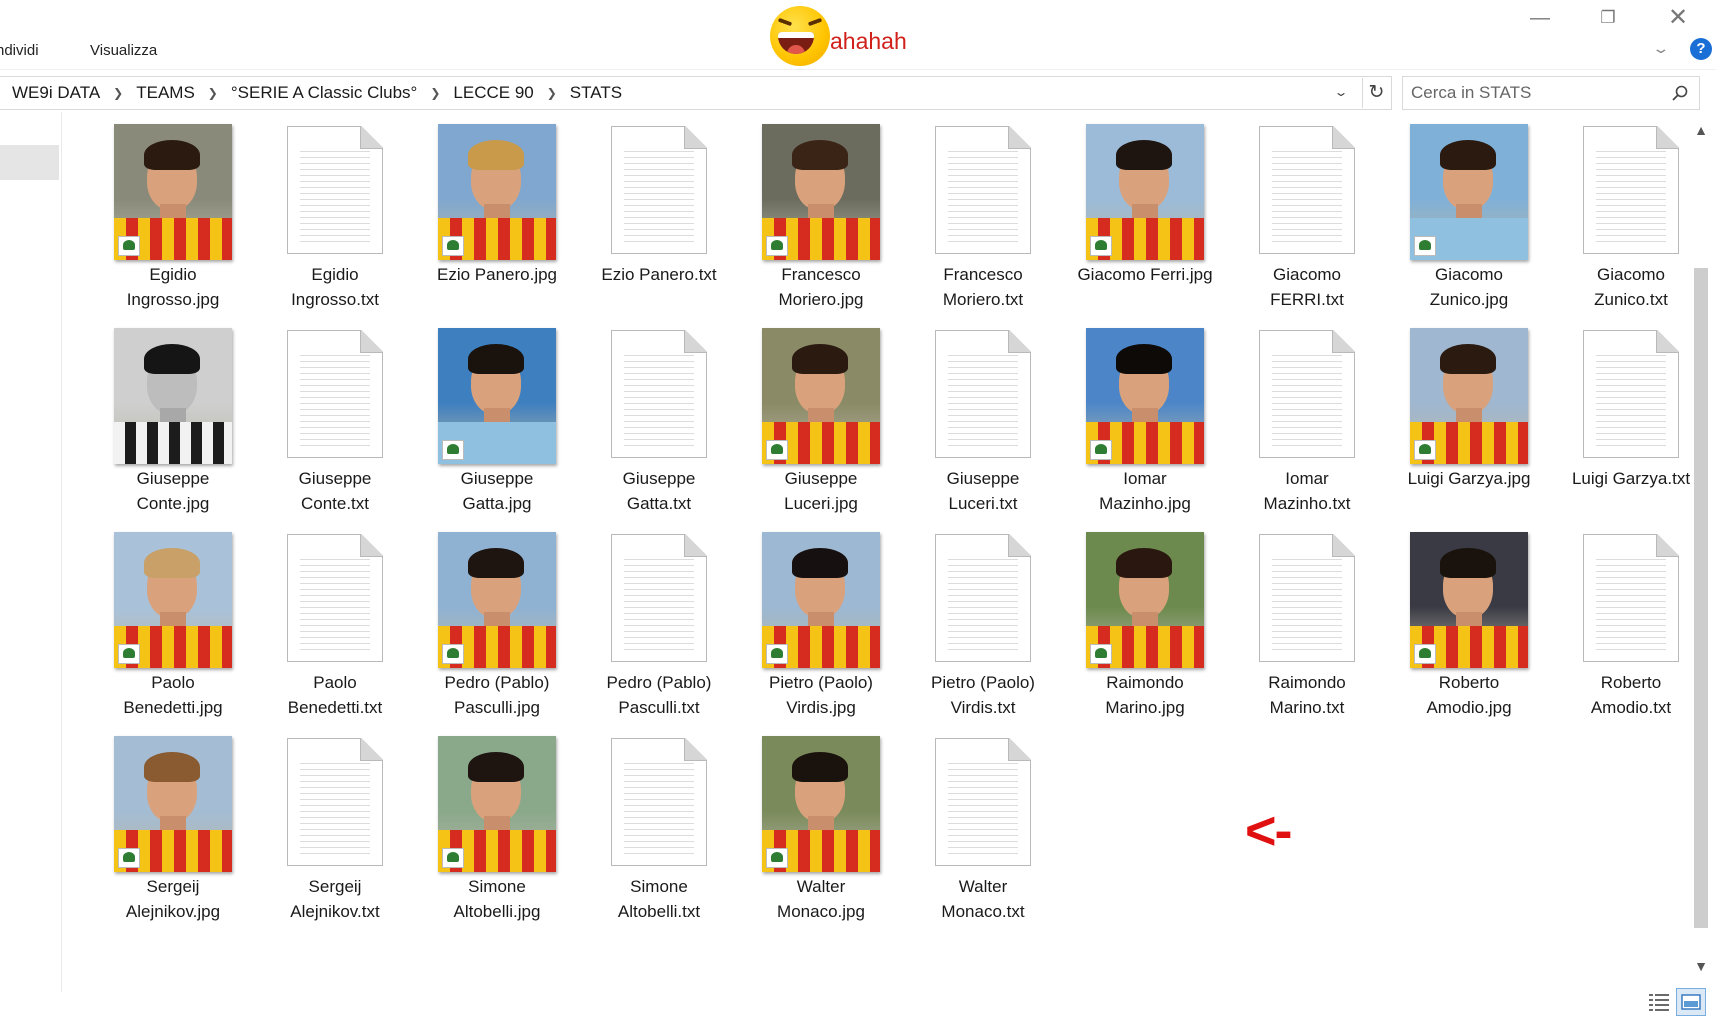 Image resolution: width=1716 pixels, height=1020 pixels. What do you see at coordinates (1307, 695) in the screenshot?
I see `file-name-label: Raimondo Marino.txt` at bounding box center [1307, 695].